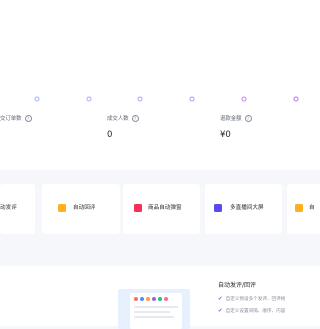 The height and width of the screenshot is (329, 320). What do you see at coordinates (110, 135) in the screenshot?
I see `stat-value: 0` at bounding box center [110, 135].